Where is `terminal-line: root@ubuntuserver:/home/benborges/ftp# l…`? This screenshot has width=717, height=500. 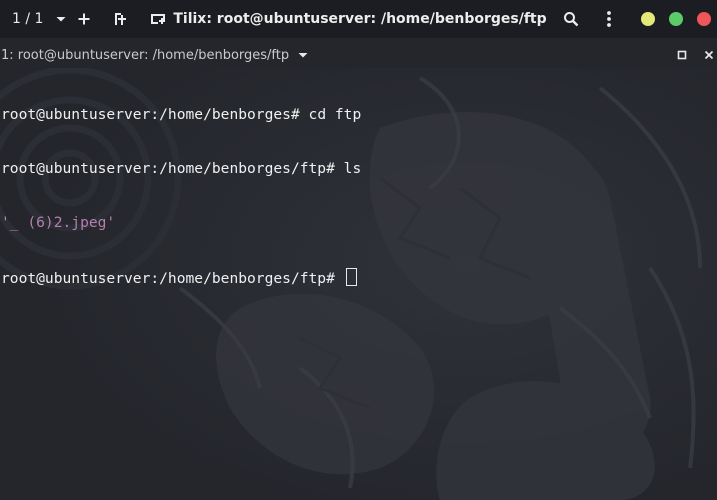 terminal-line: root@ubuntuserver:/home/benborges/ftp# l… is located at coordinates (181, 169).